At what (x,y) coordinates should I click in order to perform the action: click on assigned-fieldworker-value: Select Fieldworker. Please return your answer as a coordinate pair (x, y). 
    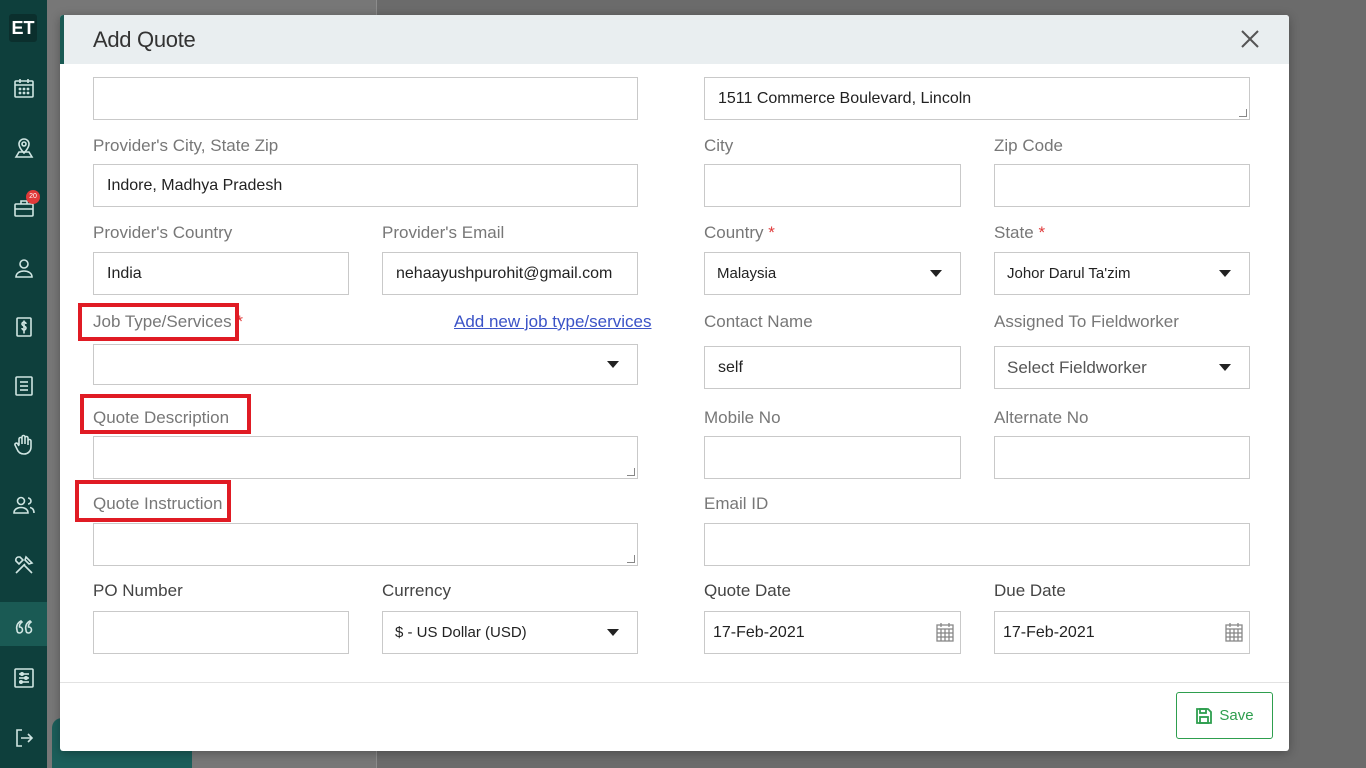
    Looking at the image, I should click on (1077, 367).